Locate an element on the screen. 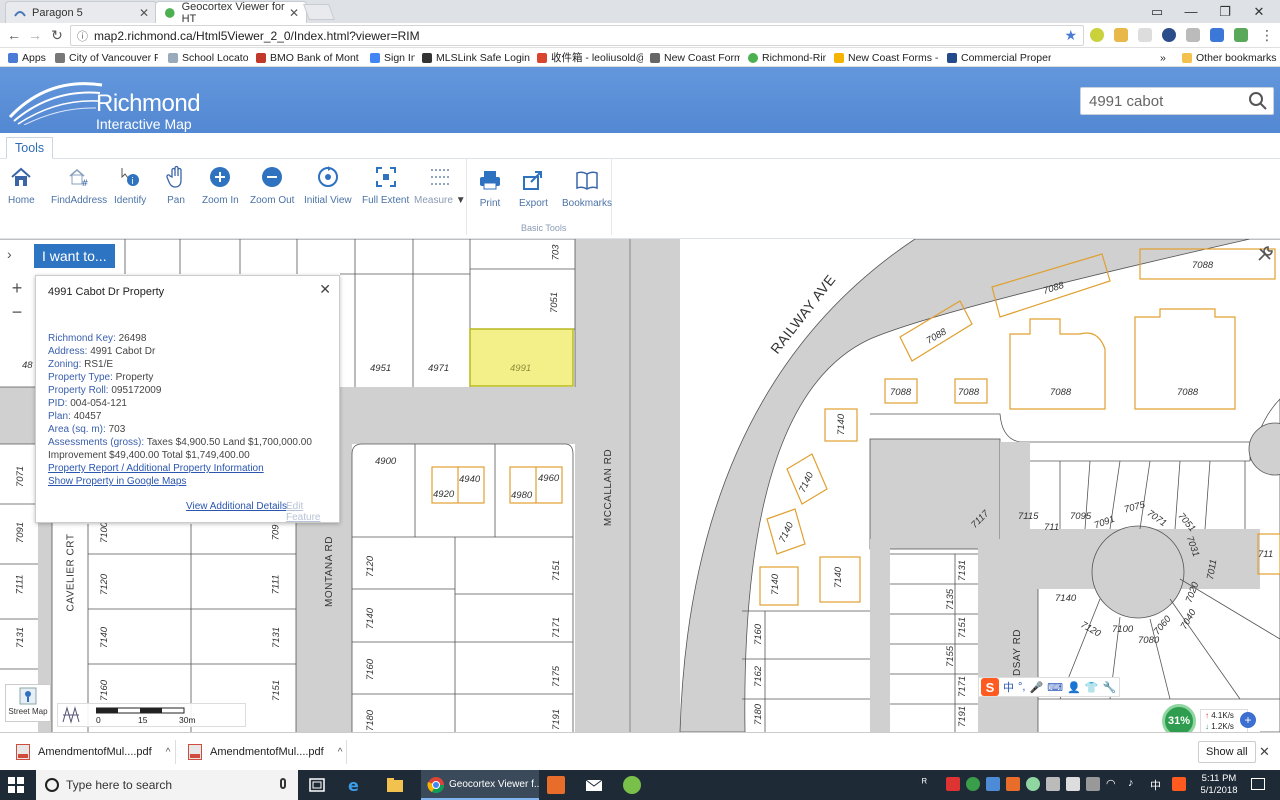 Image resolution: width=1280 pixels, height=800 pixels. ime-skin-icon: 👕 is located at coordinates (1092, 687).